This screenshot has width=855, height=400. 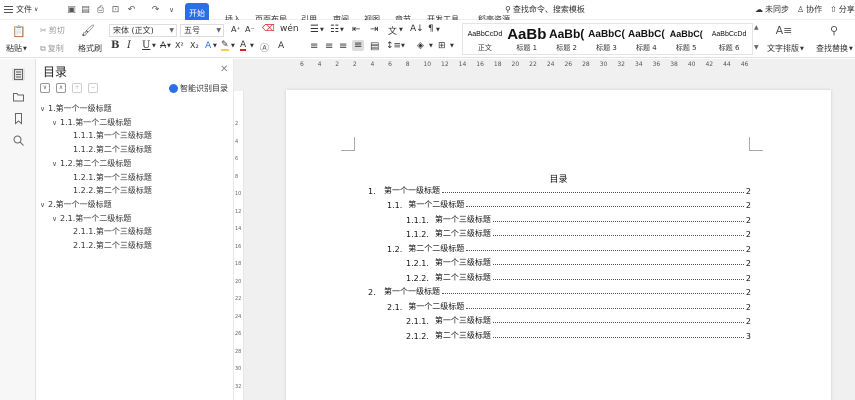 What do you see at coordinates (842, 10) in the screenshot?
I see `share-button: ⇧ 分享` at bounding box center [842, 10].